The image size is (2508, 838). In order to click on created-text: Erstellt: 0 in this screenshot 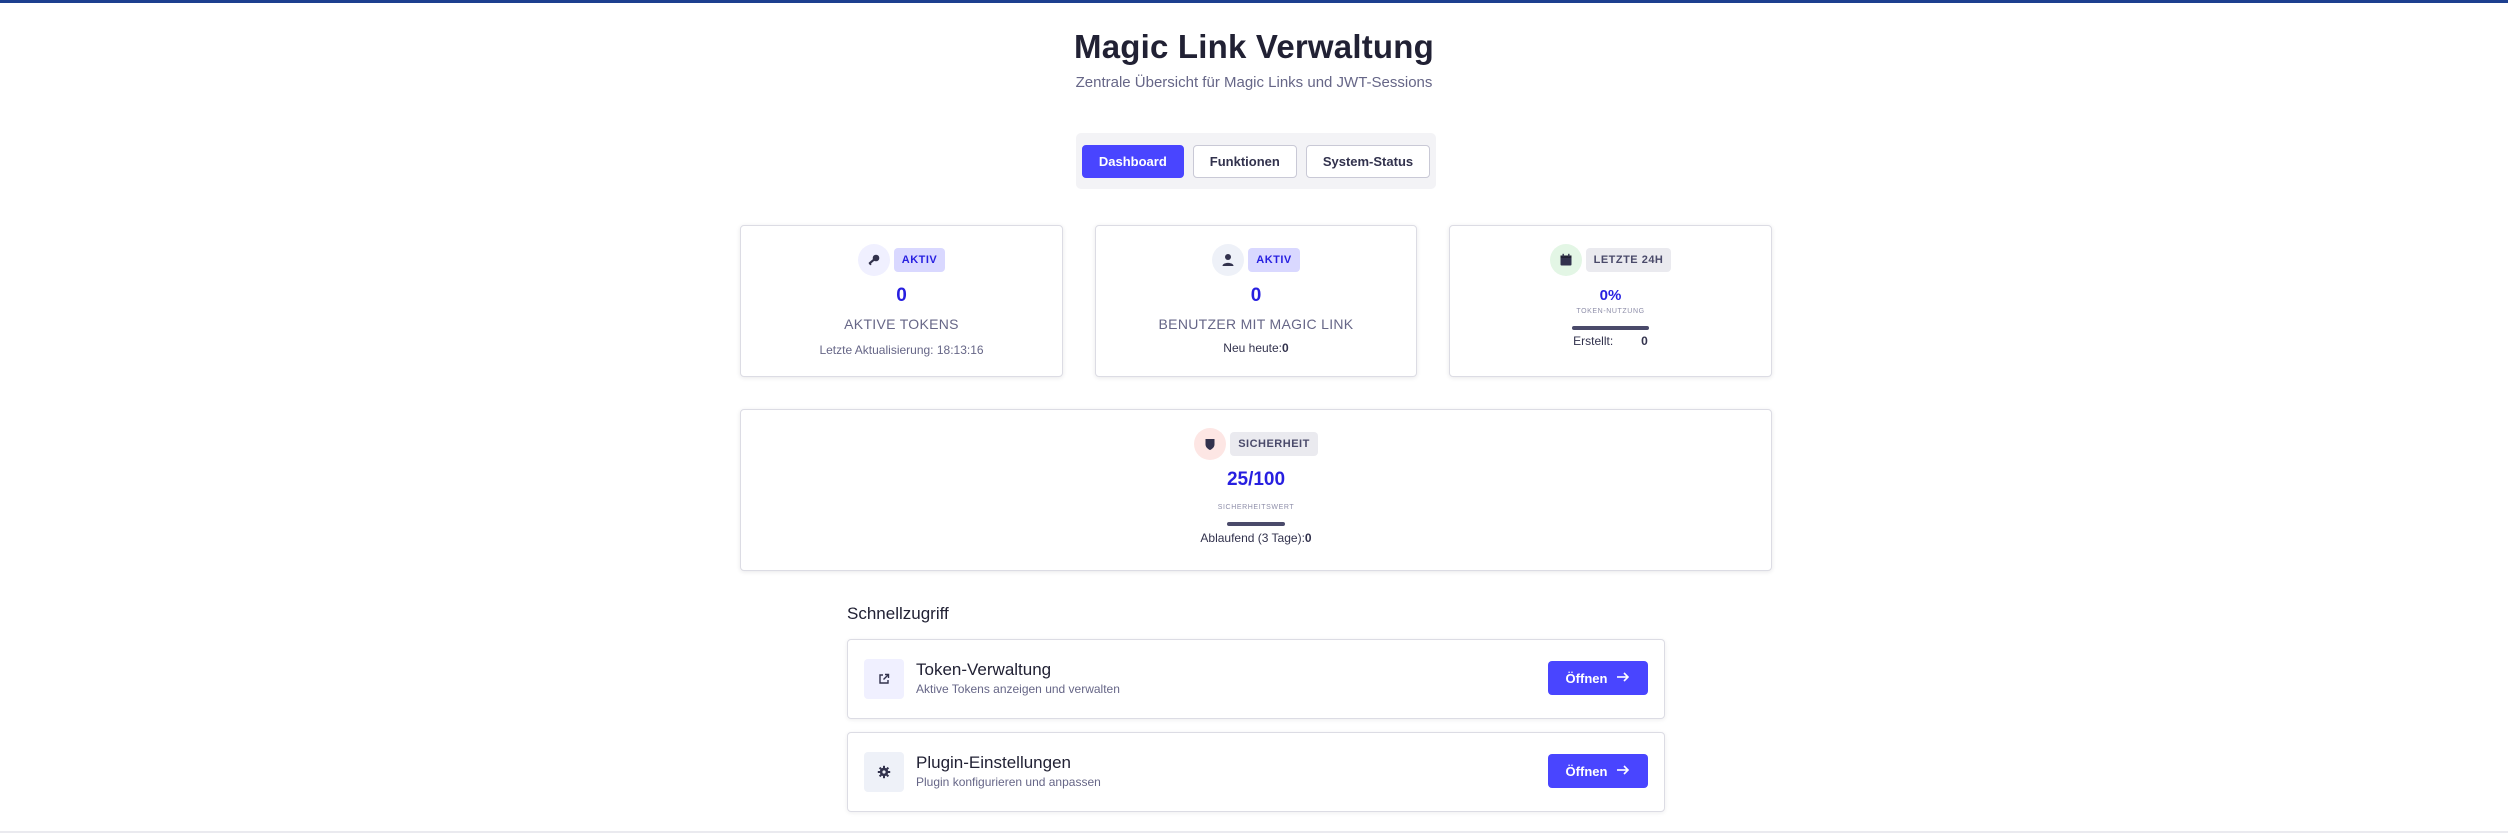, I will do `click(1610, 341)`.